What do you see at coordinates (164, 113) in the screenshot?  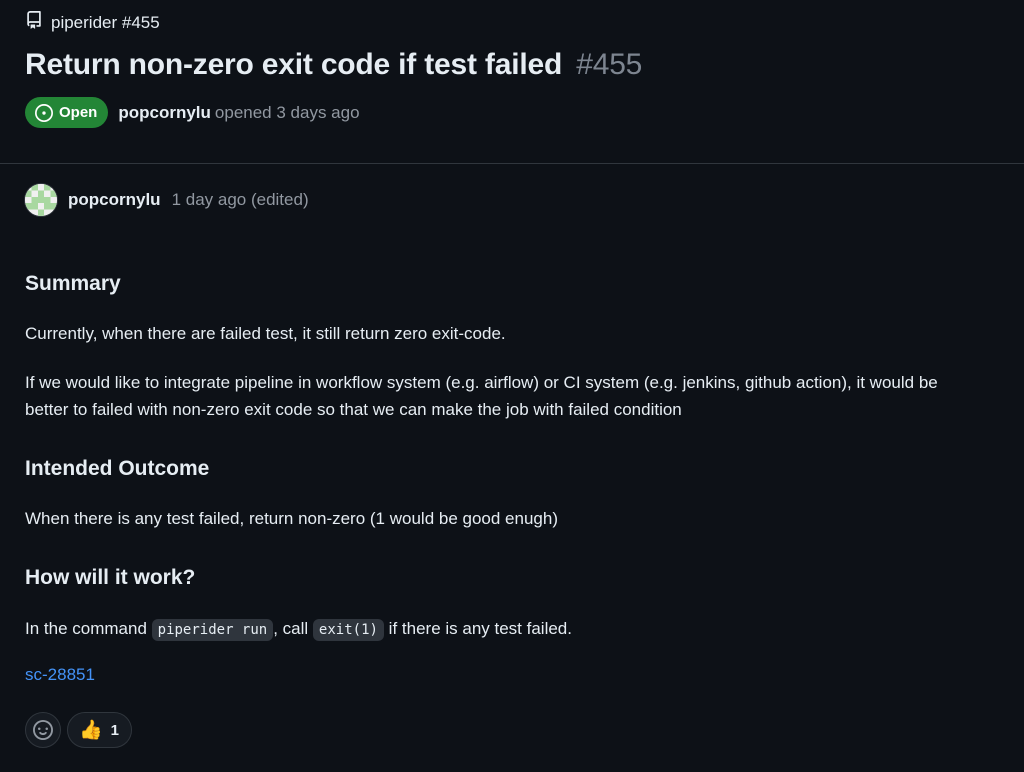 I see `issue-author-link: popcornylu` at bounding box center [164, 113].